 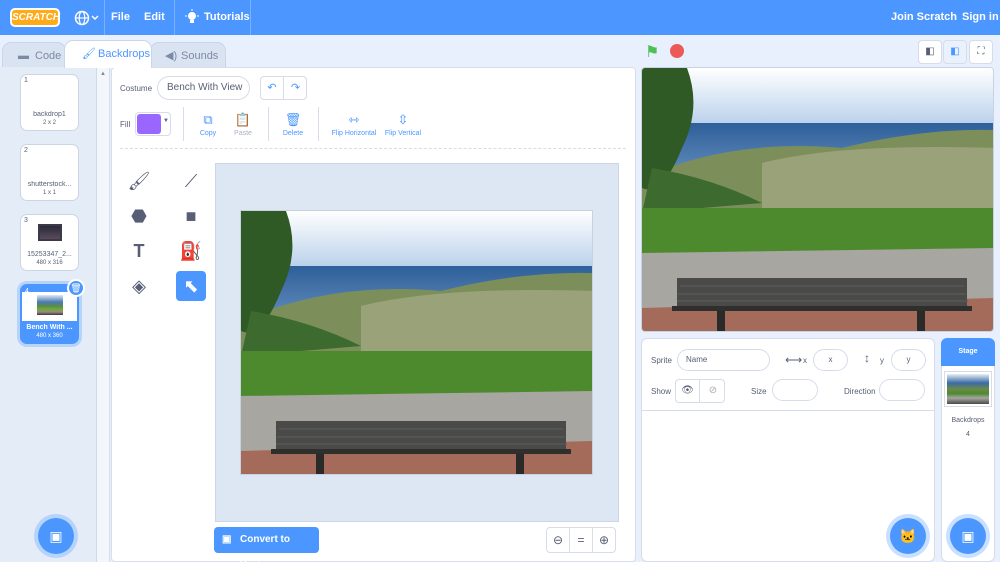 I want to click on brush-tool: 🖌, so click(x=139, y=181).